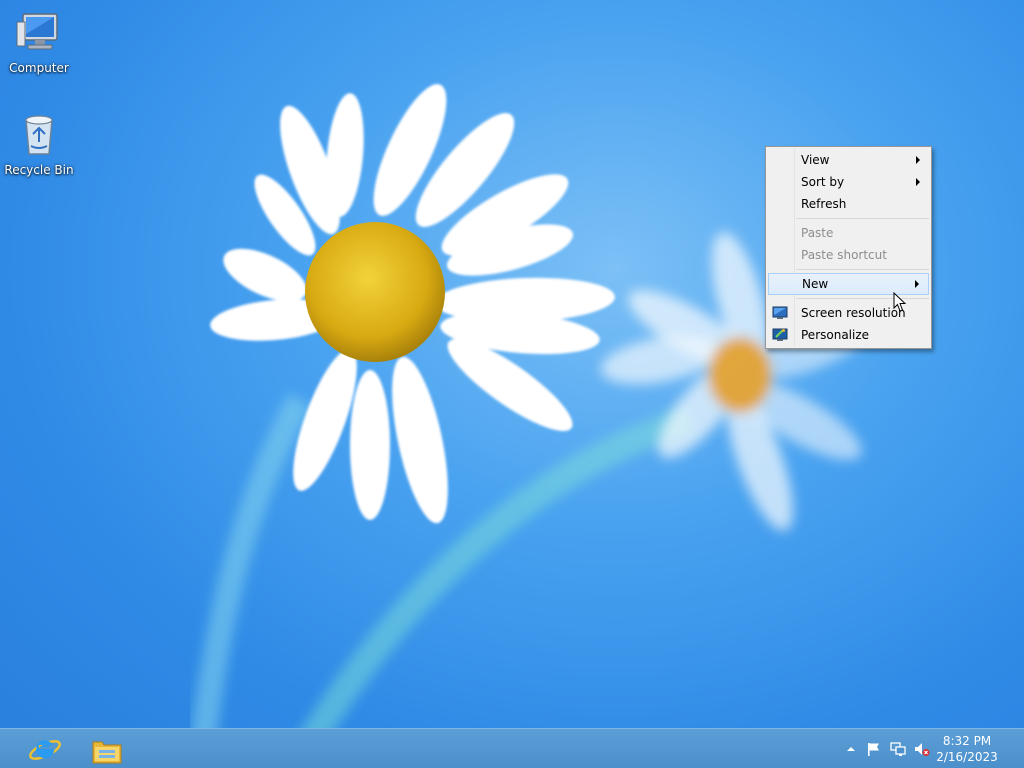 Image resolution: width=1024 pixels, height=768 pixels. Describe the element at coordinates (922, 749) in the screenshot. I see `volume-muted-icon` at that location.